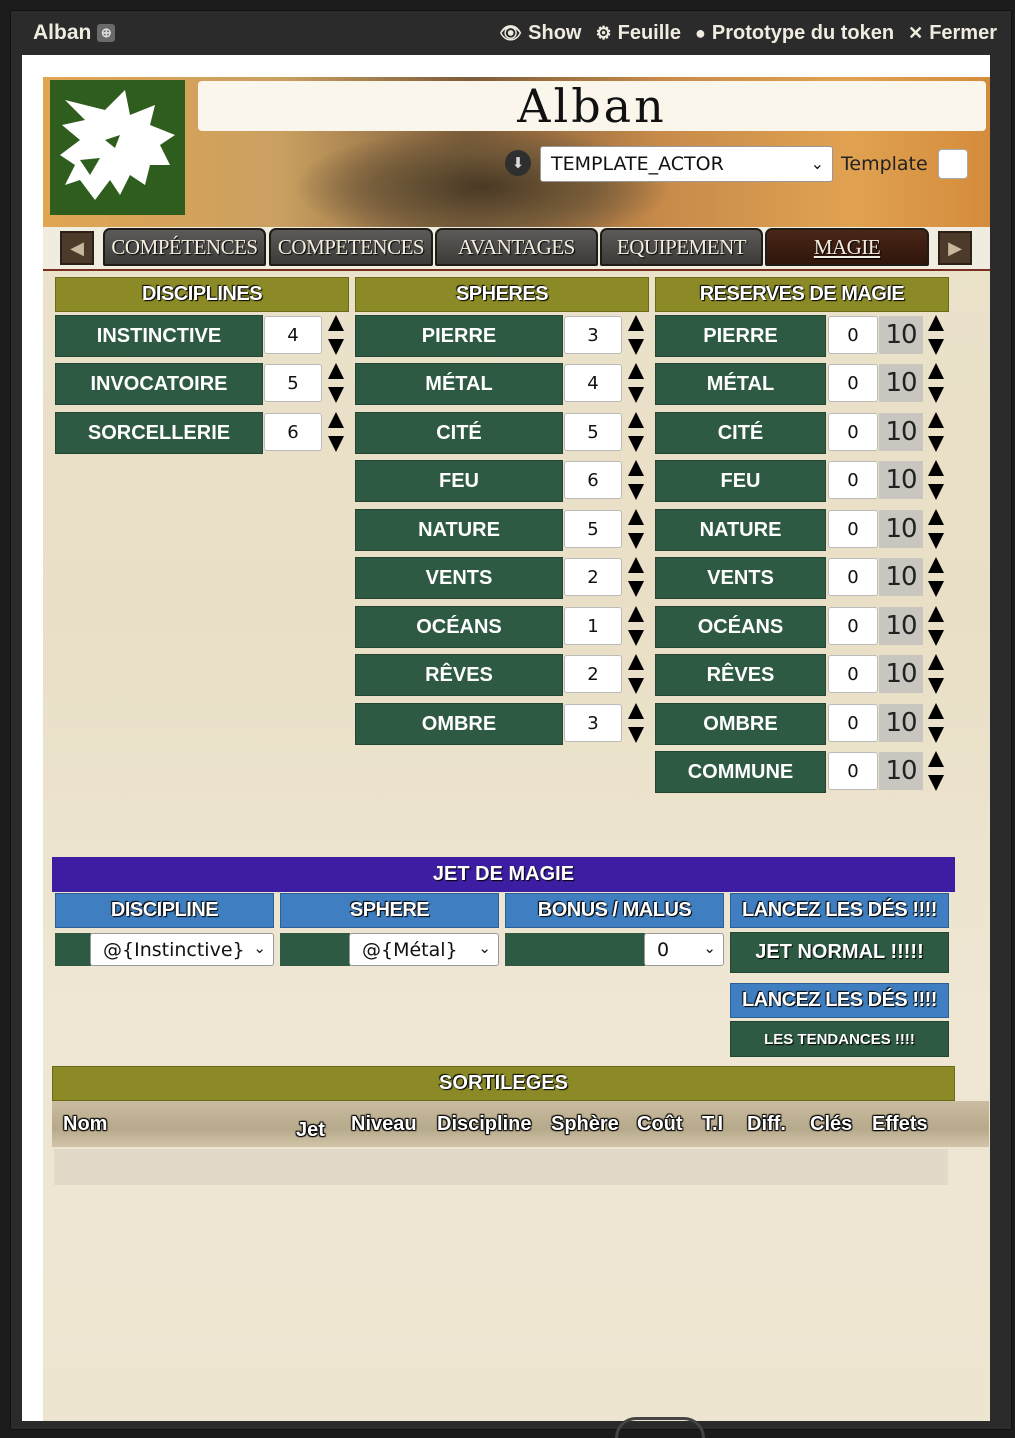  I want to click on sphere-label: FEU, so click(459, 481).